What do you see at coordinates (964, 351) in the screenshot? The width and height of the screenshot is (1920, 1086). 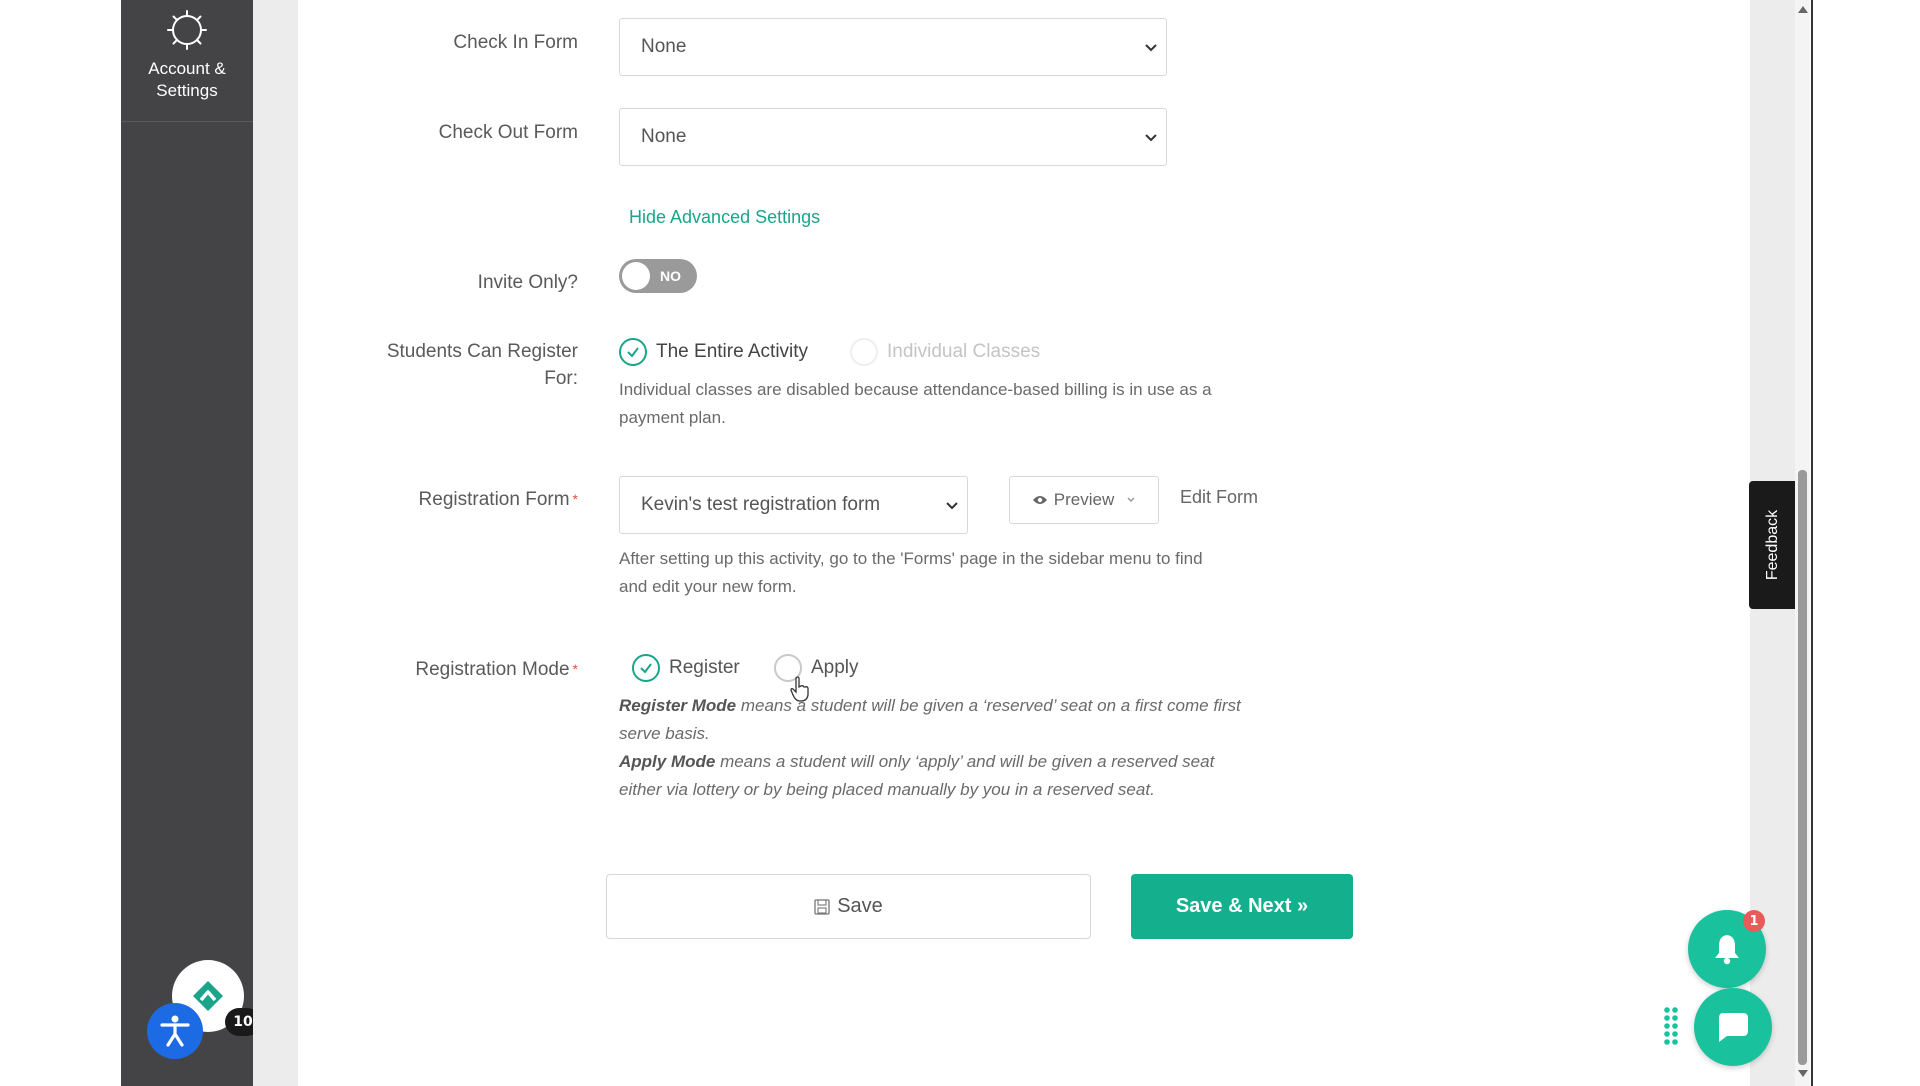 I see `radio-label: Individual Classes` at bounding box center [964, 351].